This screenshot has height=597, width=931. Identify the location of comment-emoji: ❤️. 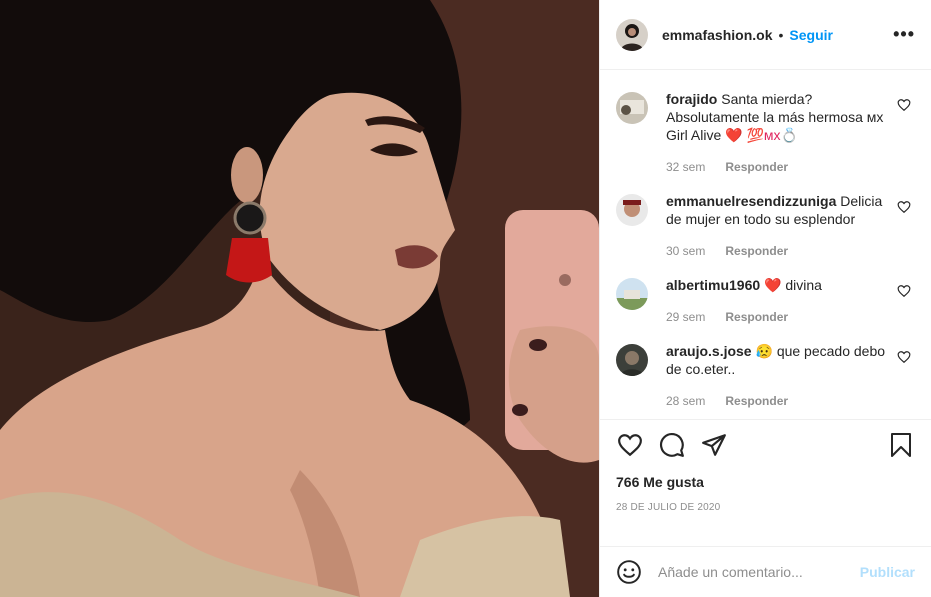
(773, 285).